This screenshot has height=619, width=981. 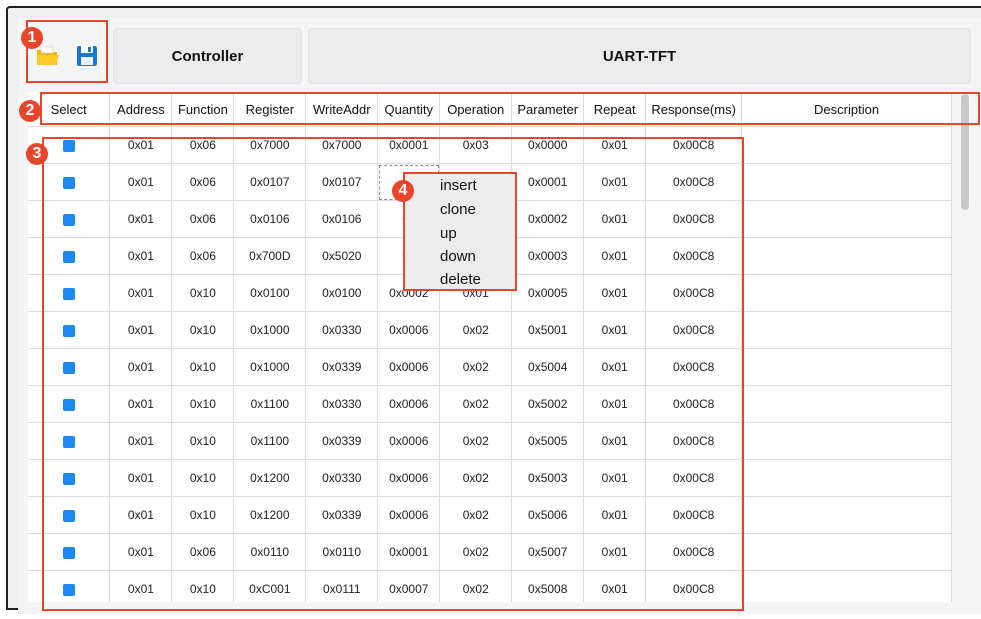 What do you see at coordinates (965, 347) in the screenshot?
I see `vertical-scrollbar` at bounding box center [965, 347].